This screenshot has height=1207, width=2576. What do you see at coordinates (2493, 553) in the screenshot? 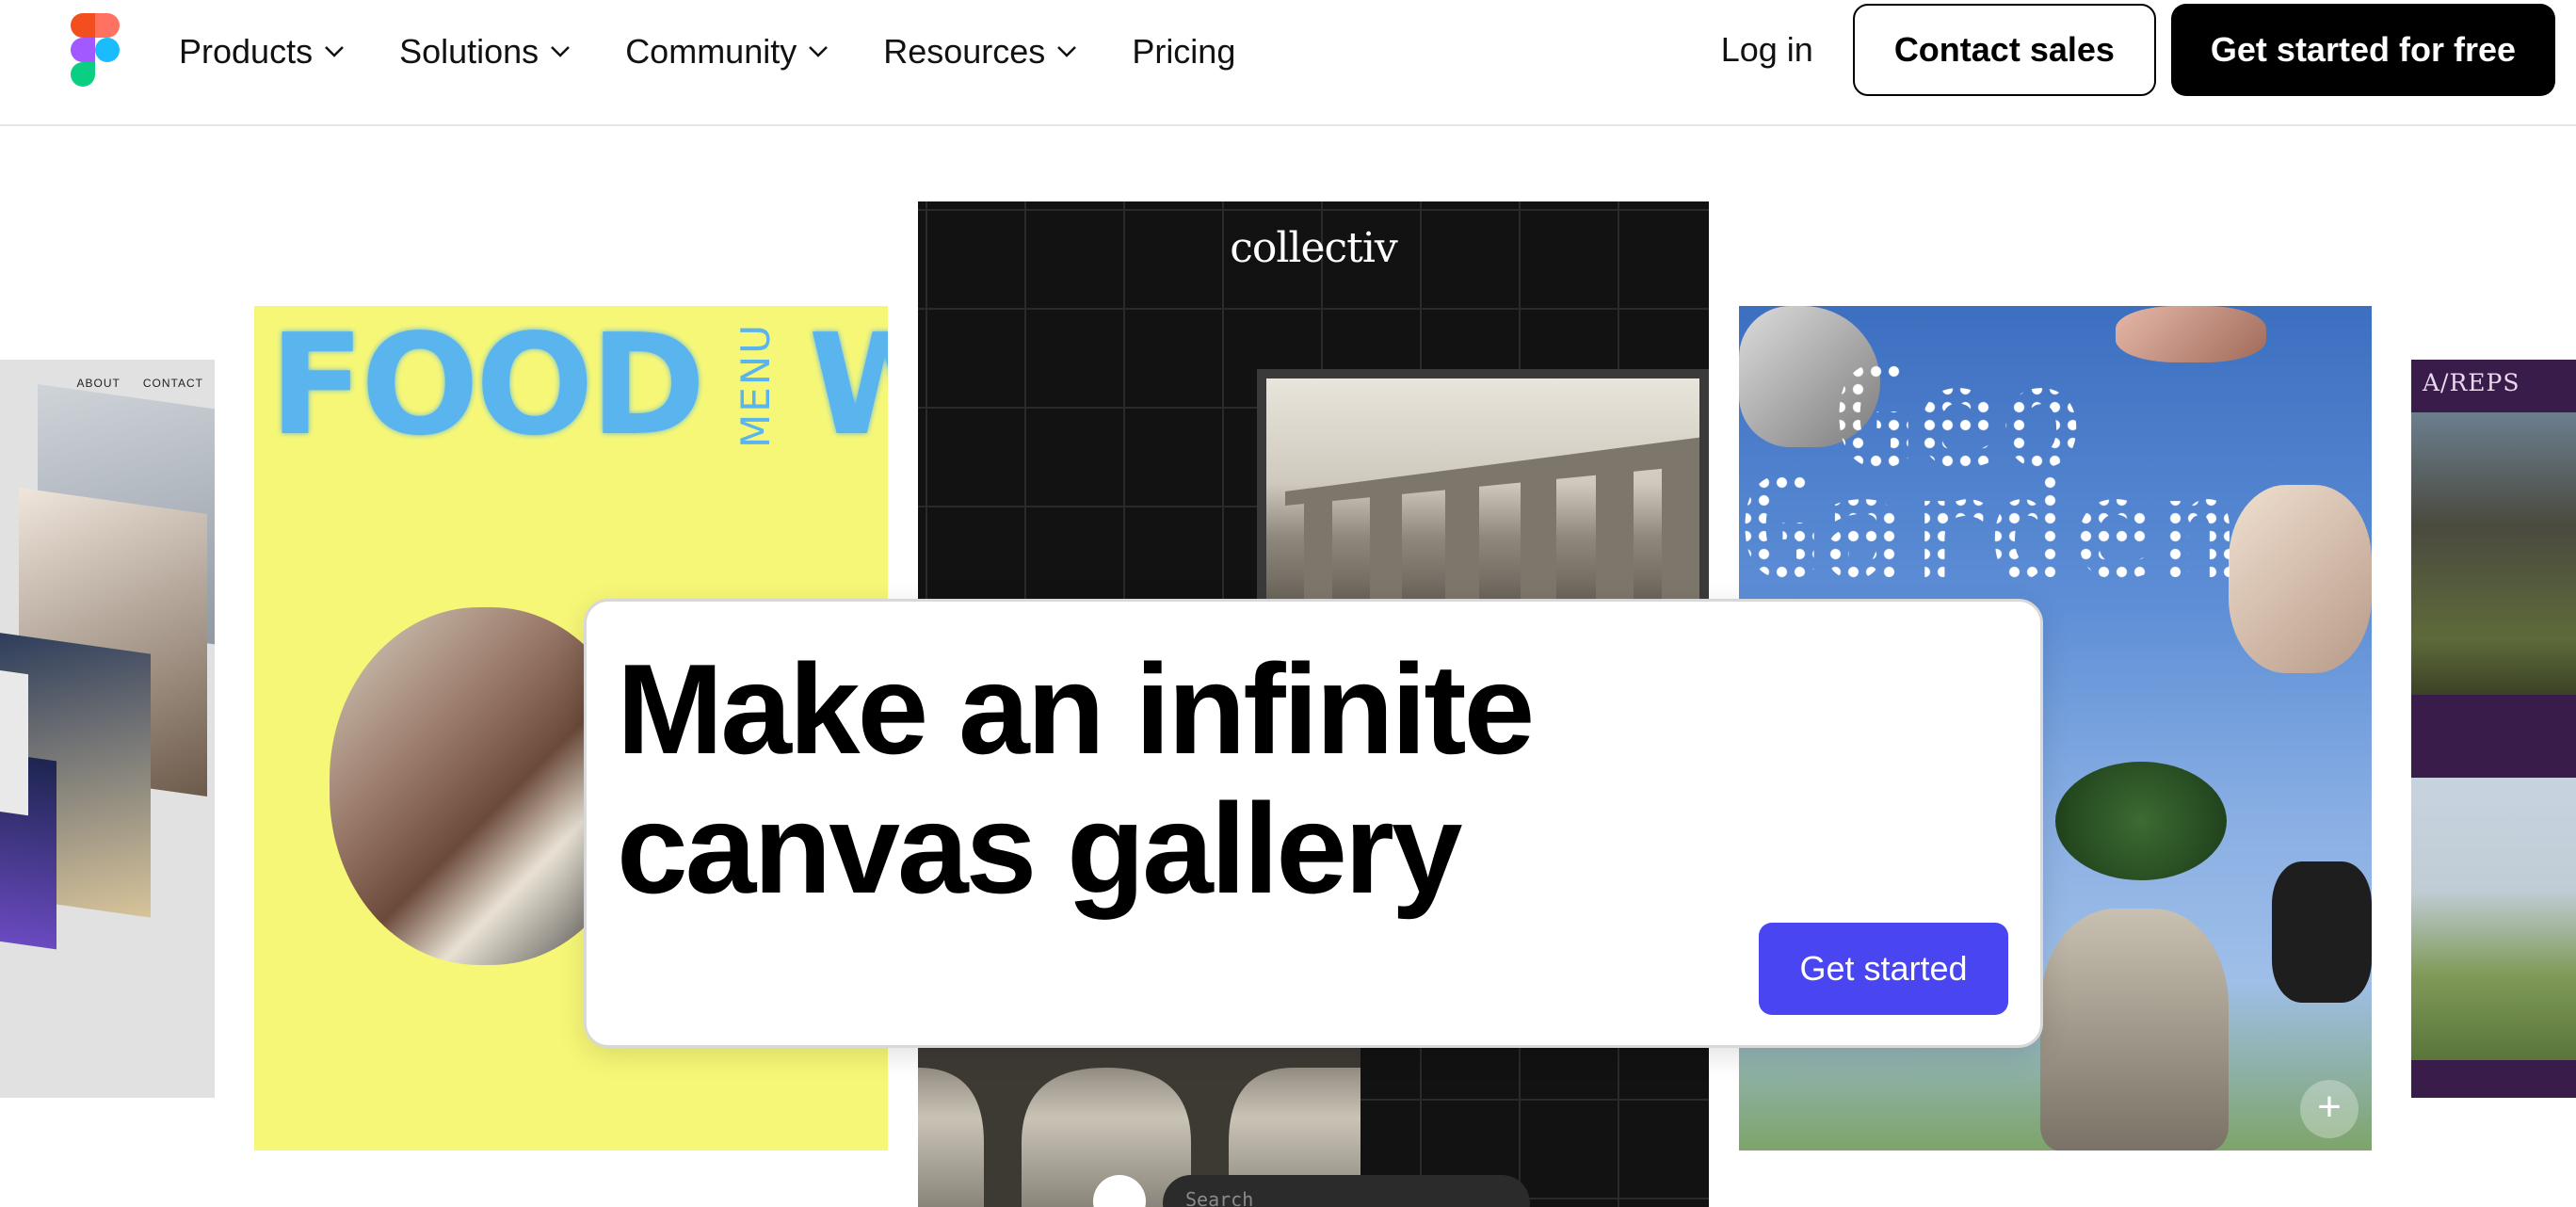
I see `reps-photo-horses` at bounding box center [2493, 553].